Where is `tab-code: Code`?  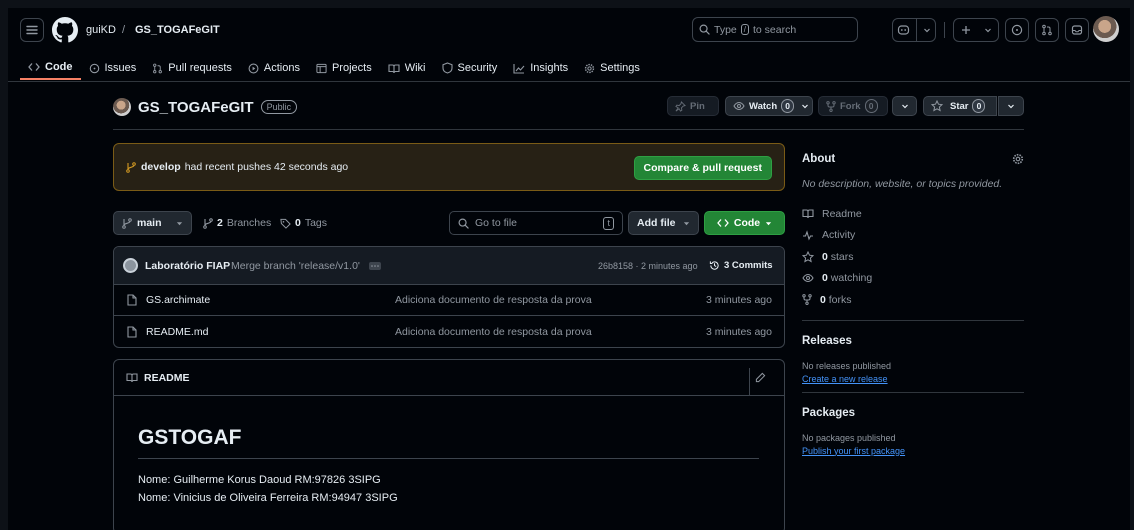 tab-code: Code is located at coordinates (50, 68).